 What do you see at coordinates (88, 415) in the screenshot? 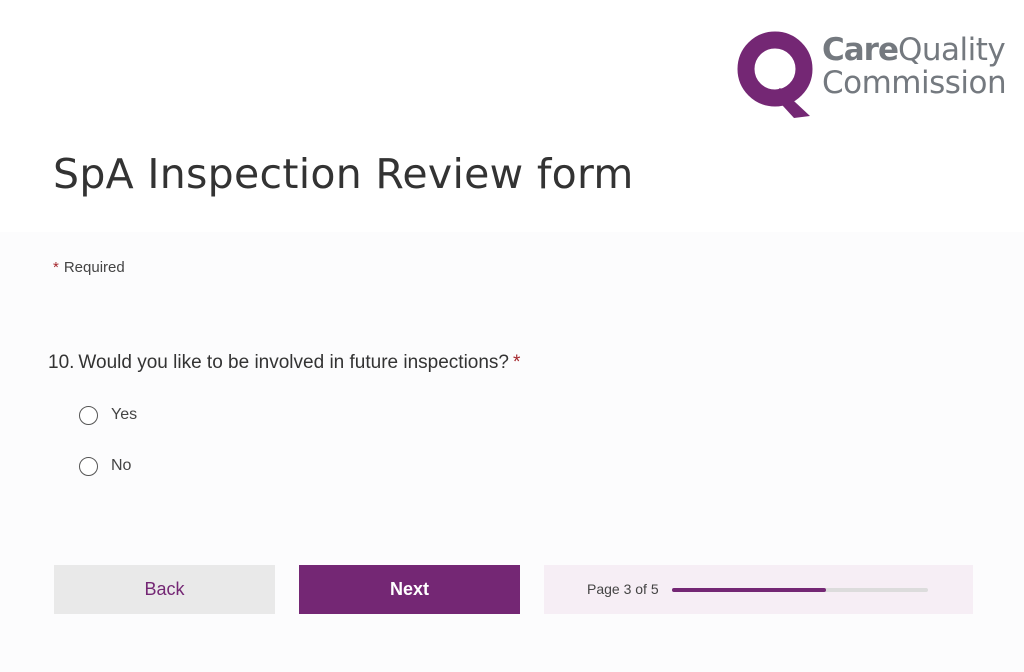
I see `radio-yes` at bounding box center [88, 415].